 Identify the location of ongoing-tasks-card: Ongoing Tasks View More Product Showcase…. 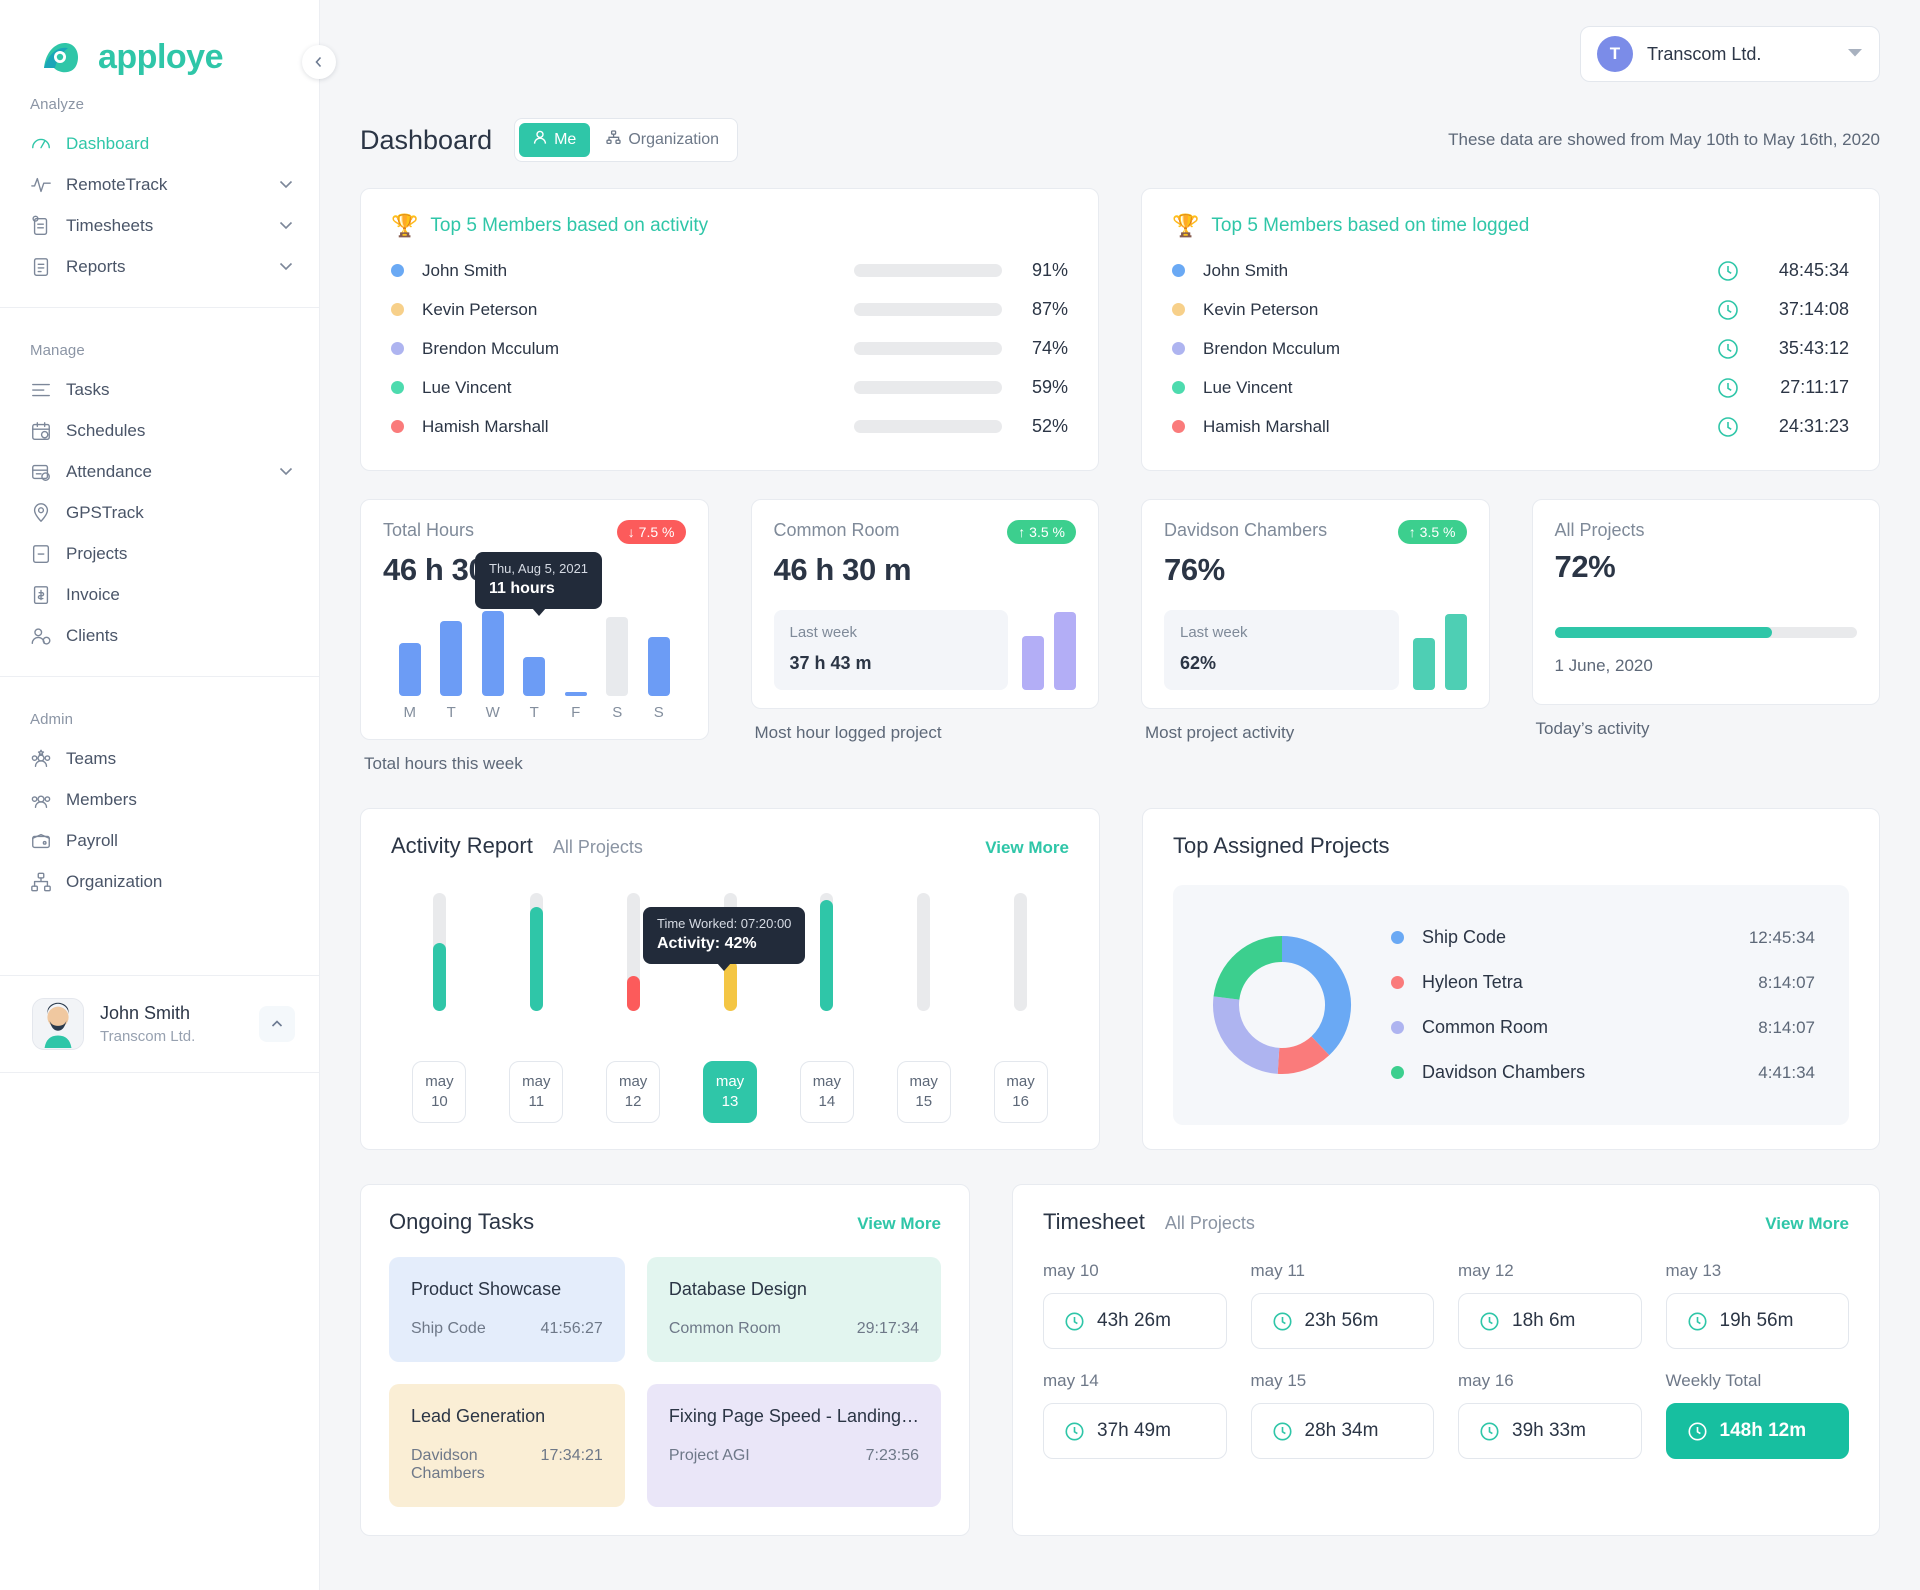
(665, 1360).